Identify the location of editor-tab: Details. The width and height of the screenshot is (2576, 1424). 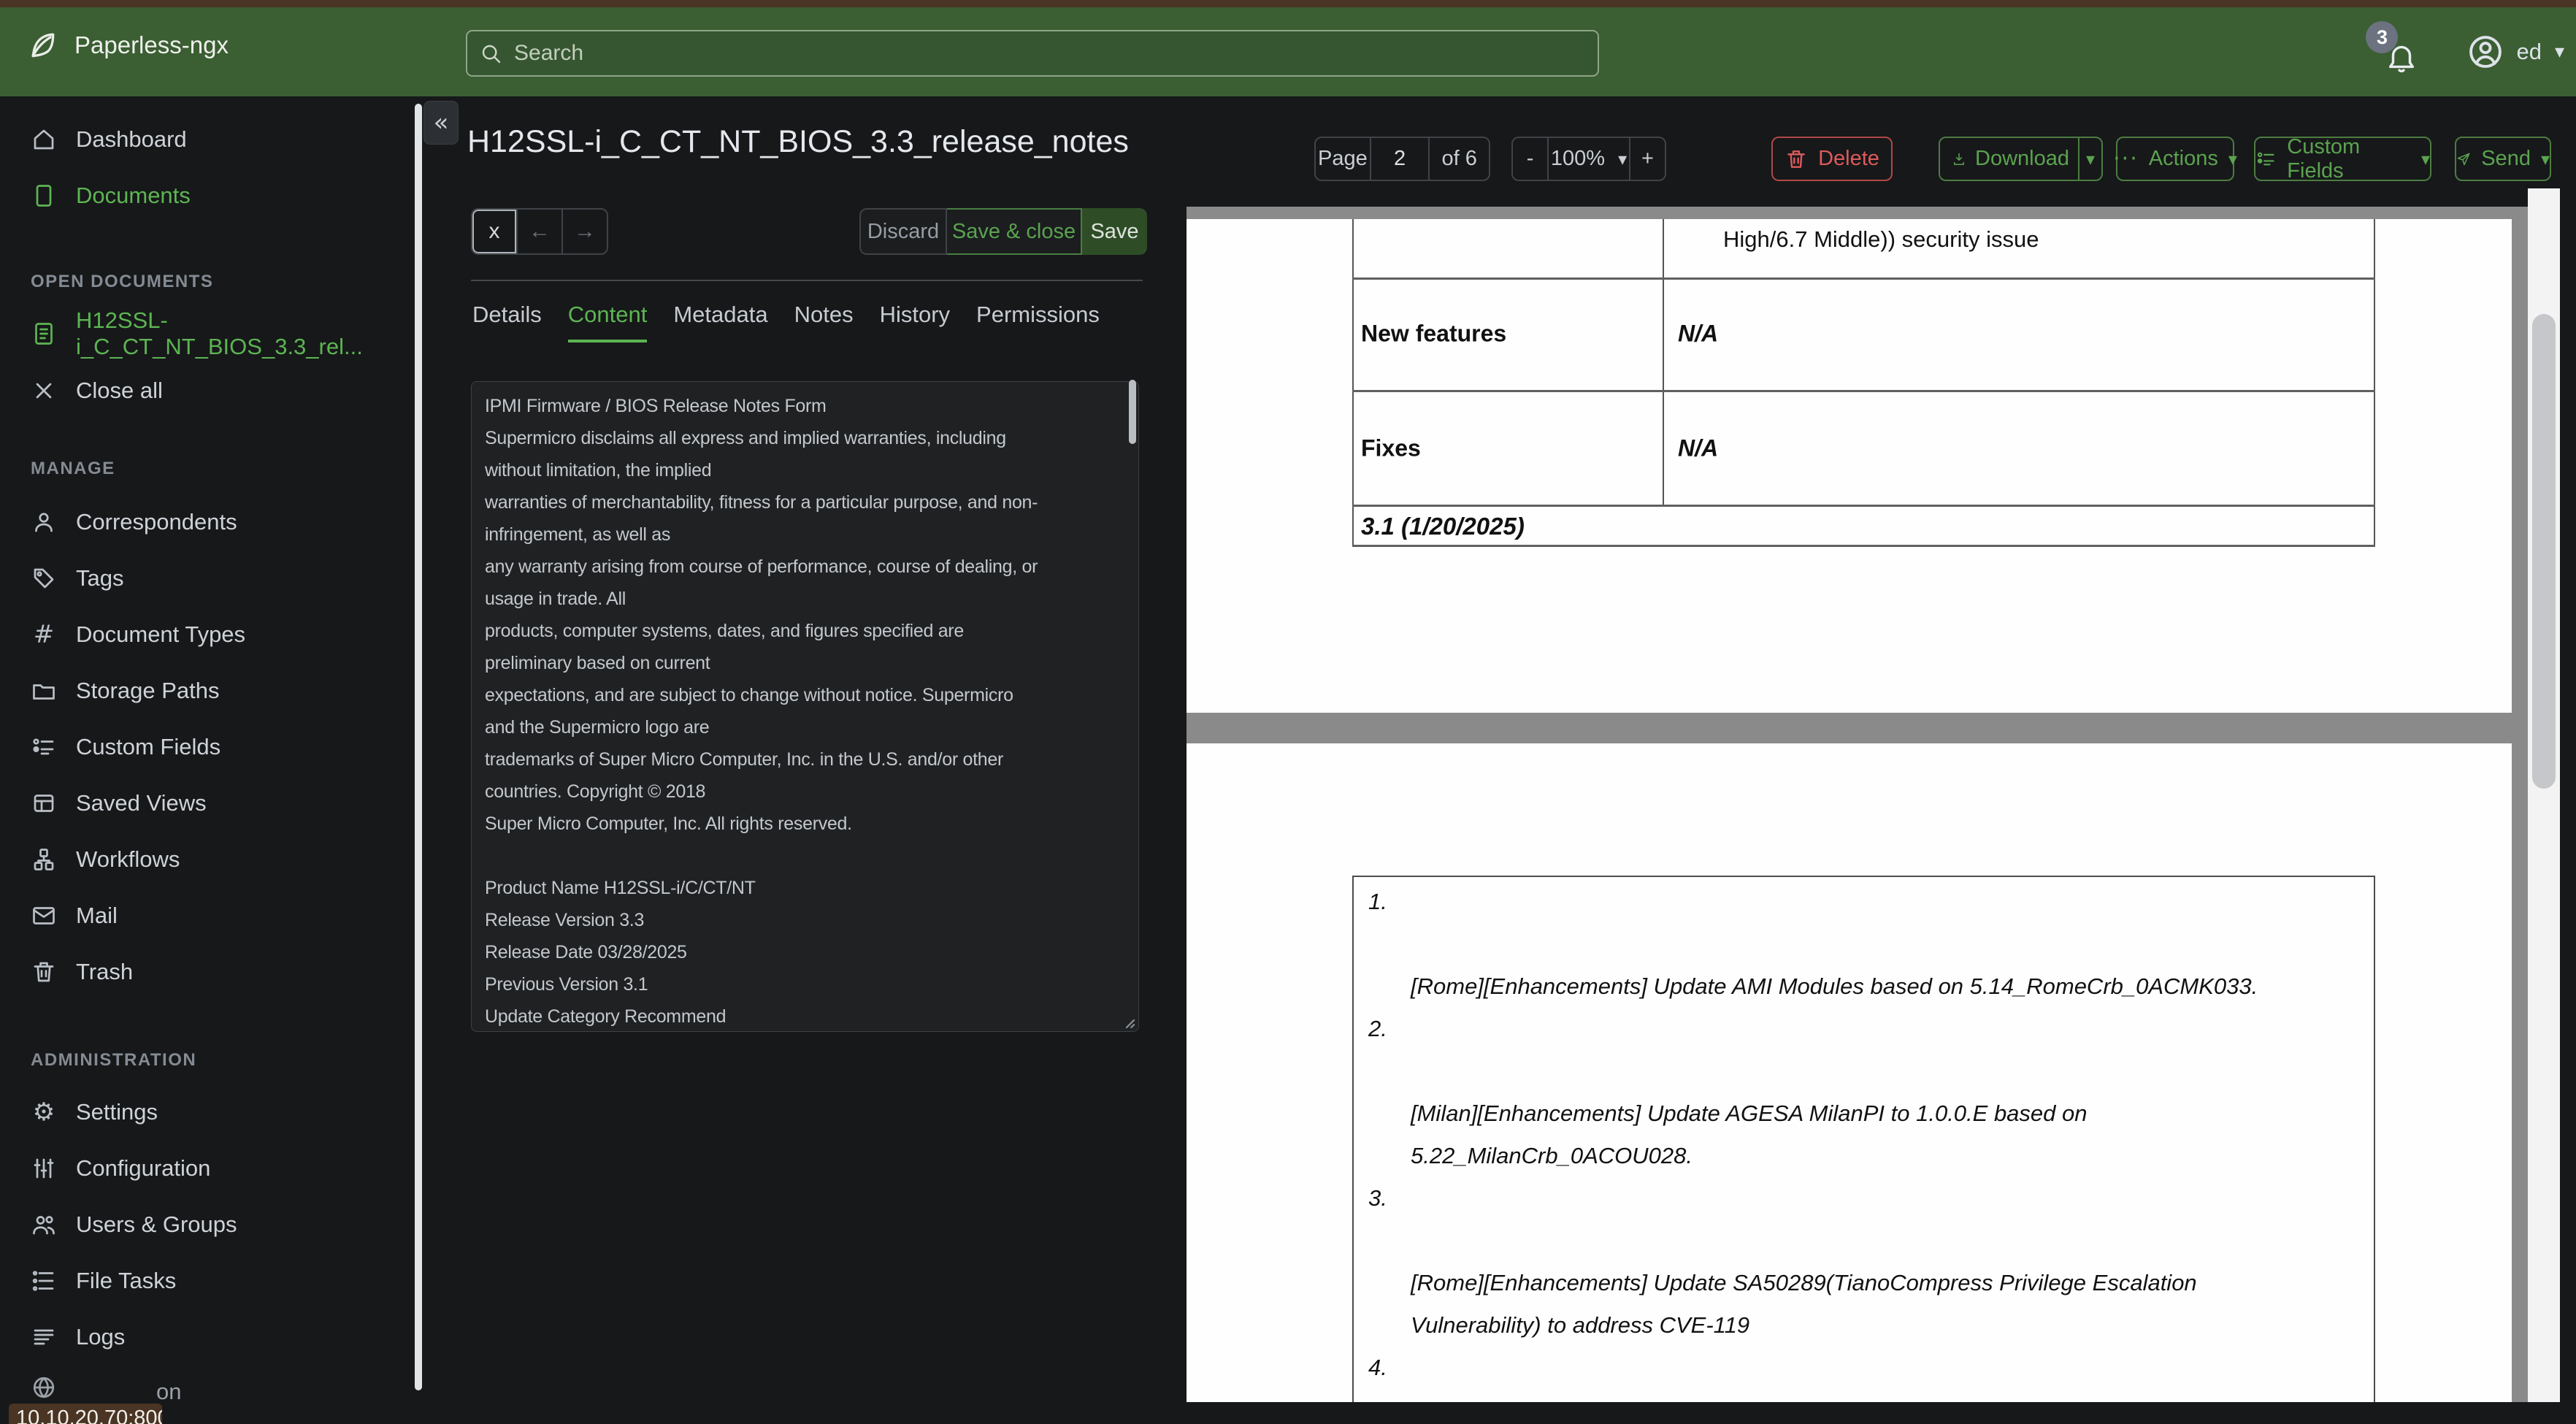
(507, 322).